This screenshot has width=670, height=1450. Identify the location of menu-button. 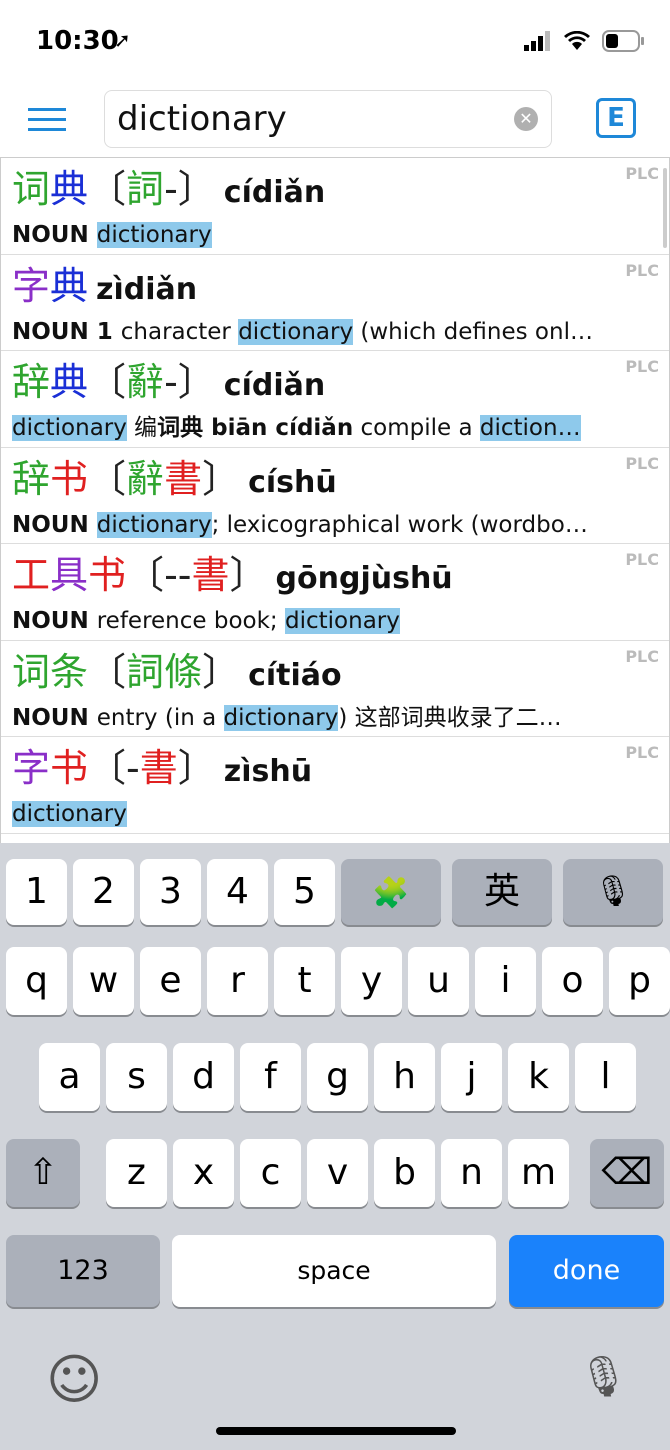
(47, 120).